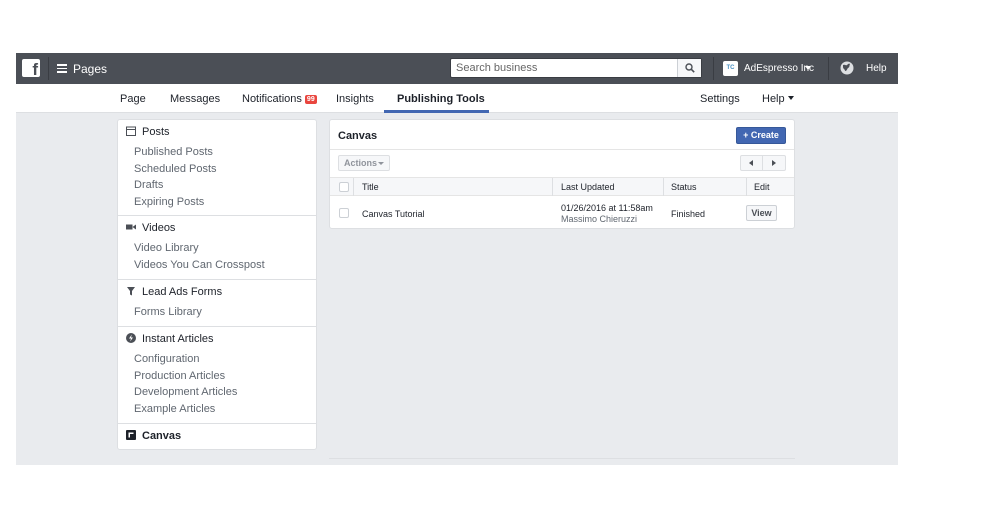  I want to click on sidebar-item-published-posts: Published Posts, so click(173, 152).